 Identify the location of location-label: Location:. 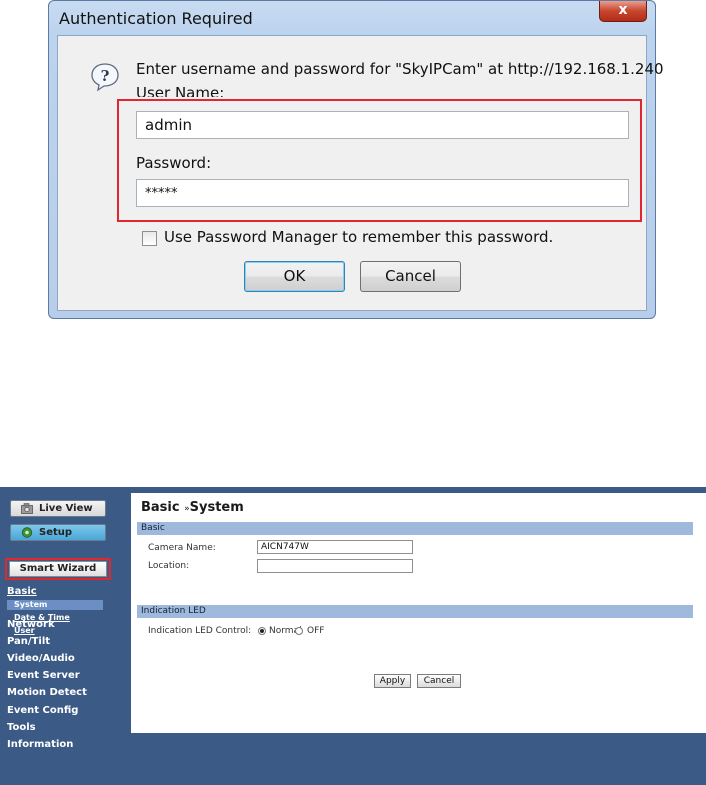
(169, 566).